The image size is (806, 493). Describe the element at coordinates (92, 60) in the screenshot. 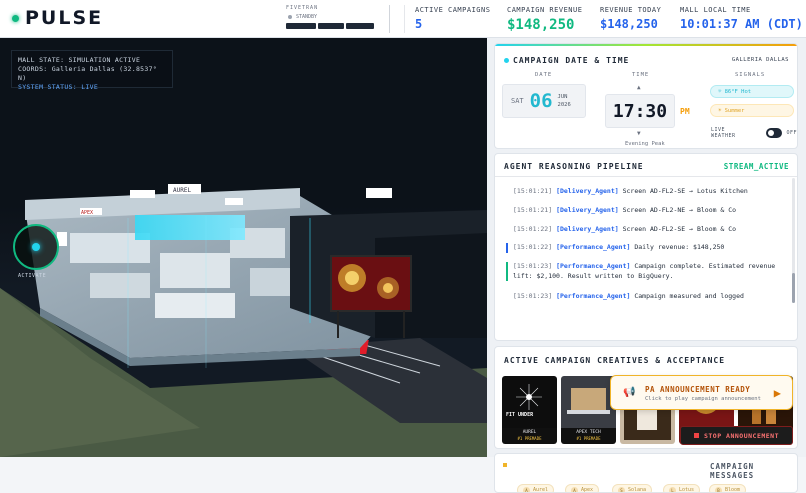

I see `mall-state: MALL STATE: SIMULATION ACTIVE` at that location.